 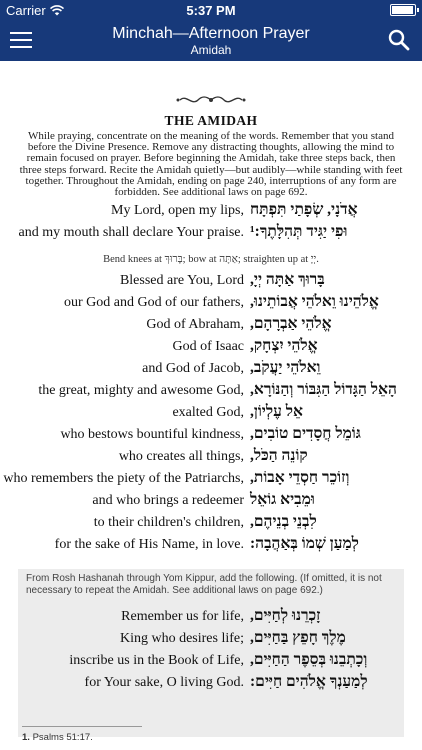 What do you see at coordinates (283, 521) in the screenshot?
I see `verse-hebrew: לִבְנֵי בְנֵיהֶם,` at bounding box center [283, 521].